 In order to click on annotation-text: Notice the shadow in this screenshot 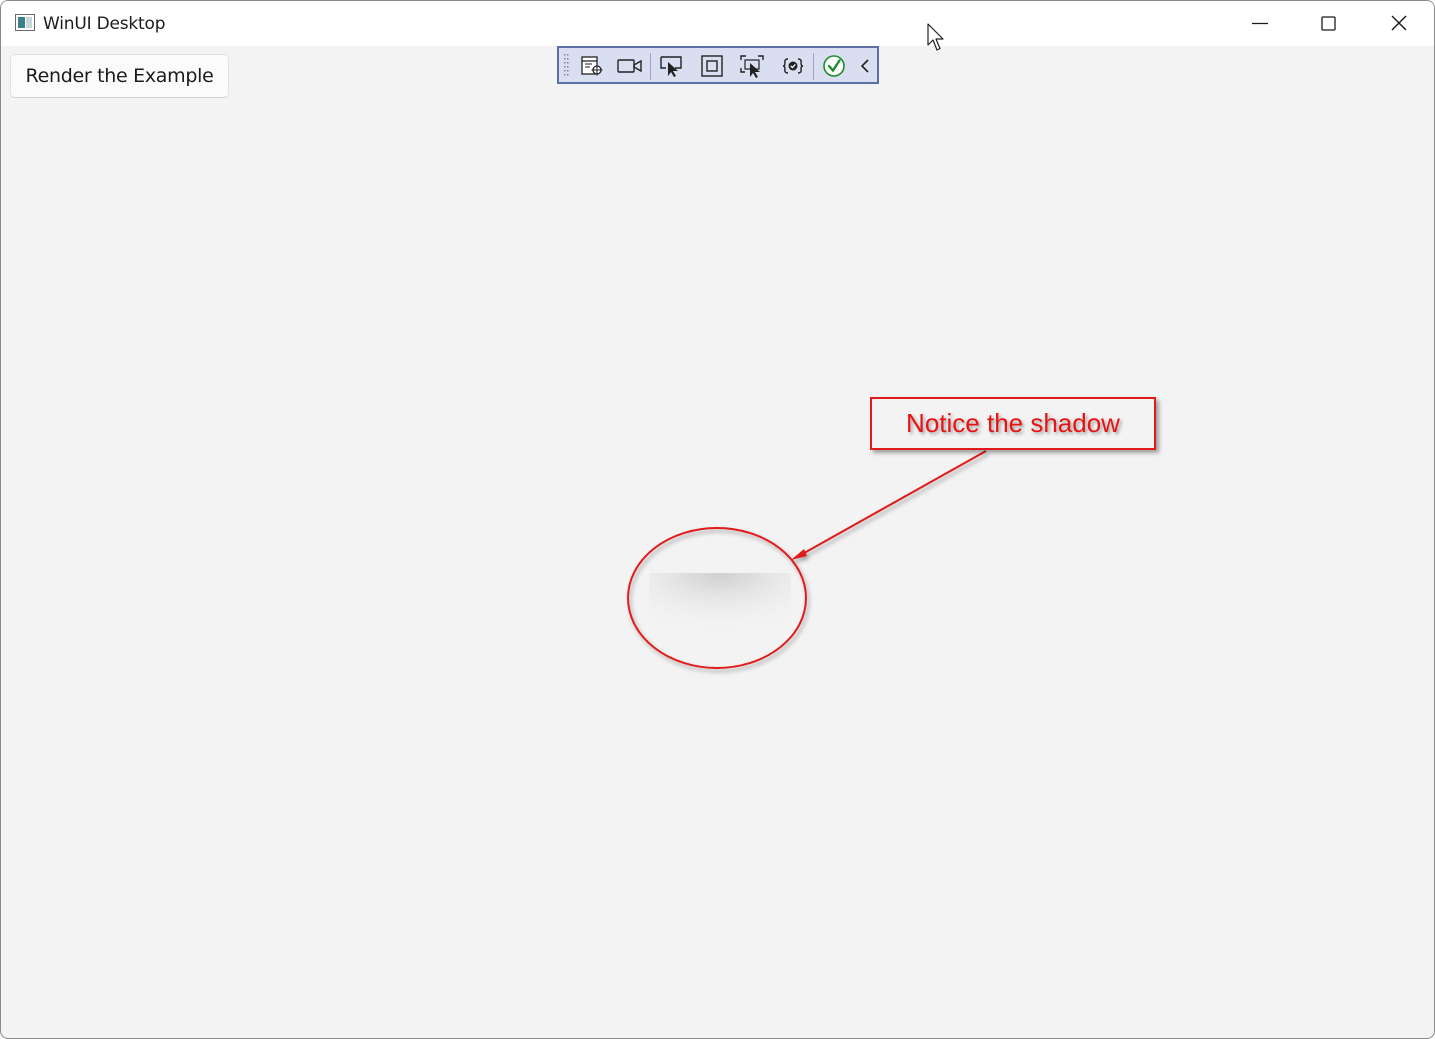, I will do `click(1013, 423)`.